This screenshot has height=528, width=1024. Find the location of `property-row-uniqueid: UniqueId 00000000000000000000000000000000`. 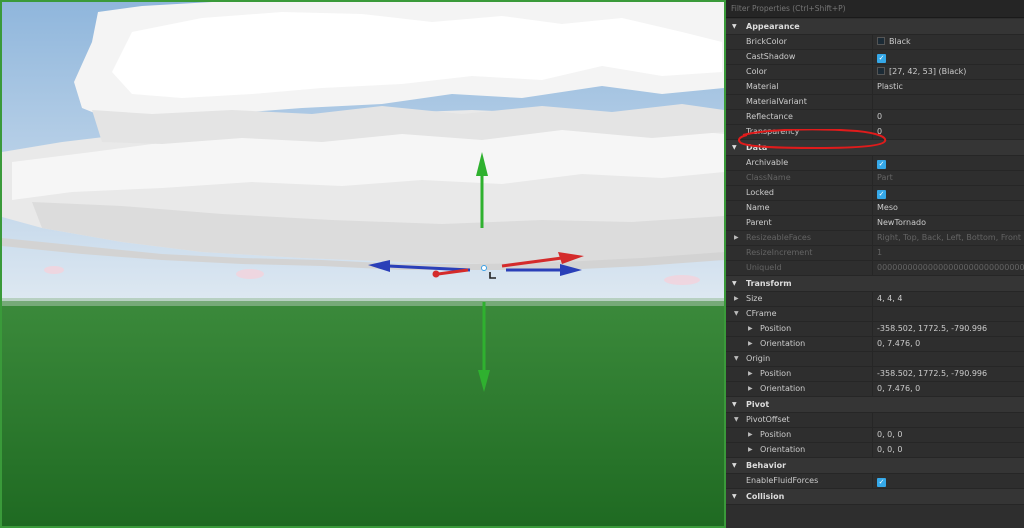

property-row-uniqueid: UniqueId 00000000000000000000000000000000 is located at coordinates (875, 268).